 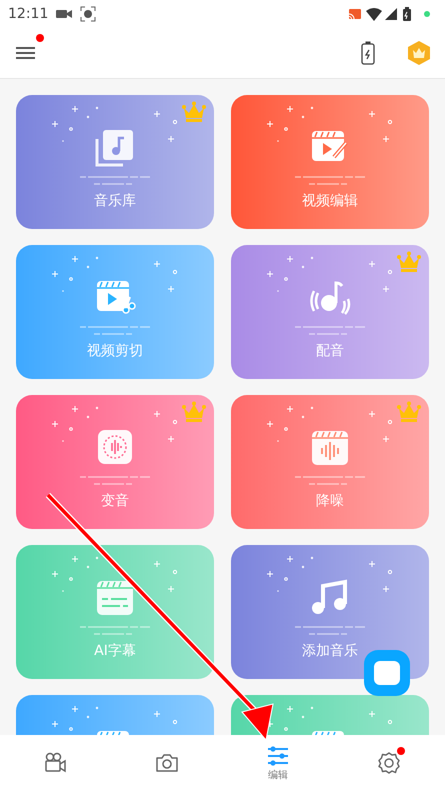 I want to click on feature-card: 音乐库, so click(x=115, y=162).